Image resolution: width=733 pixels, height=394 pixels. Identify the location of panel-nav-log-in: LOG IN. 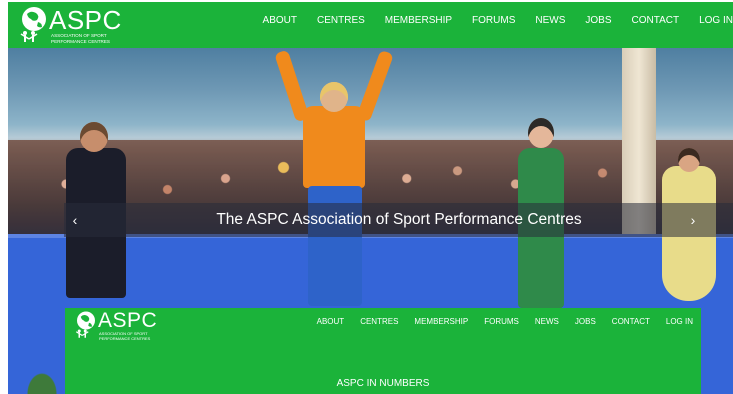
(679, 321).